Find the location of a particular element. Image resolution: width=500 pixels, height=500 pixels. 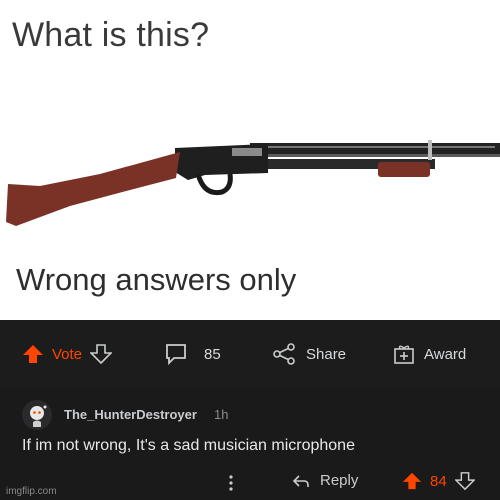

reply-label: Reply is located at coordinates (339, 480).